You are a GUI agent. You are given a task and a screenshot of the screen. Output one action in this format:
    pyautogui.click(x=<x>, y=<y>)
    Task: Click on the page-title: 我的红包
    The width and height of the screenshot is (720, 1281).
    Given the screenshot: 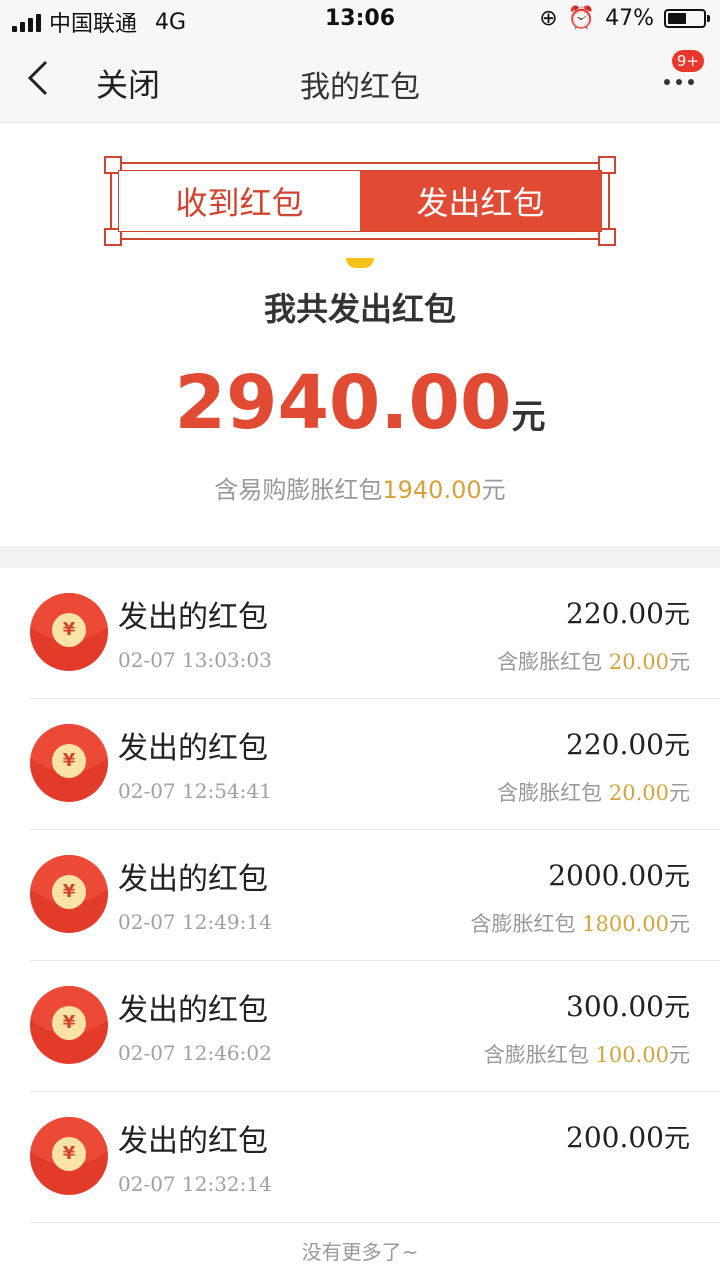 What is the action you would take?
    pyautogui.click(x=360, y=87)
    